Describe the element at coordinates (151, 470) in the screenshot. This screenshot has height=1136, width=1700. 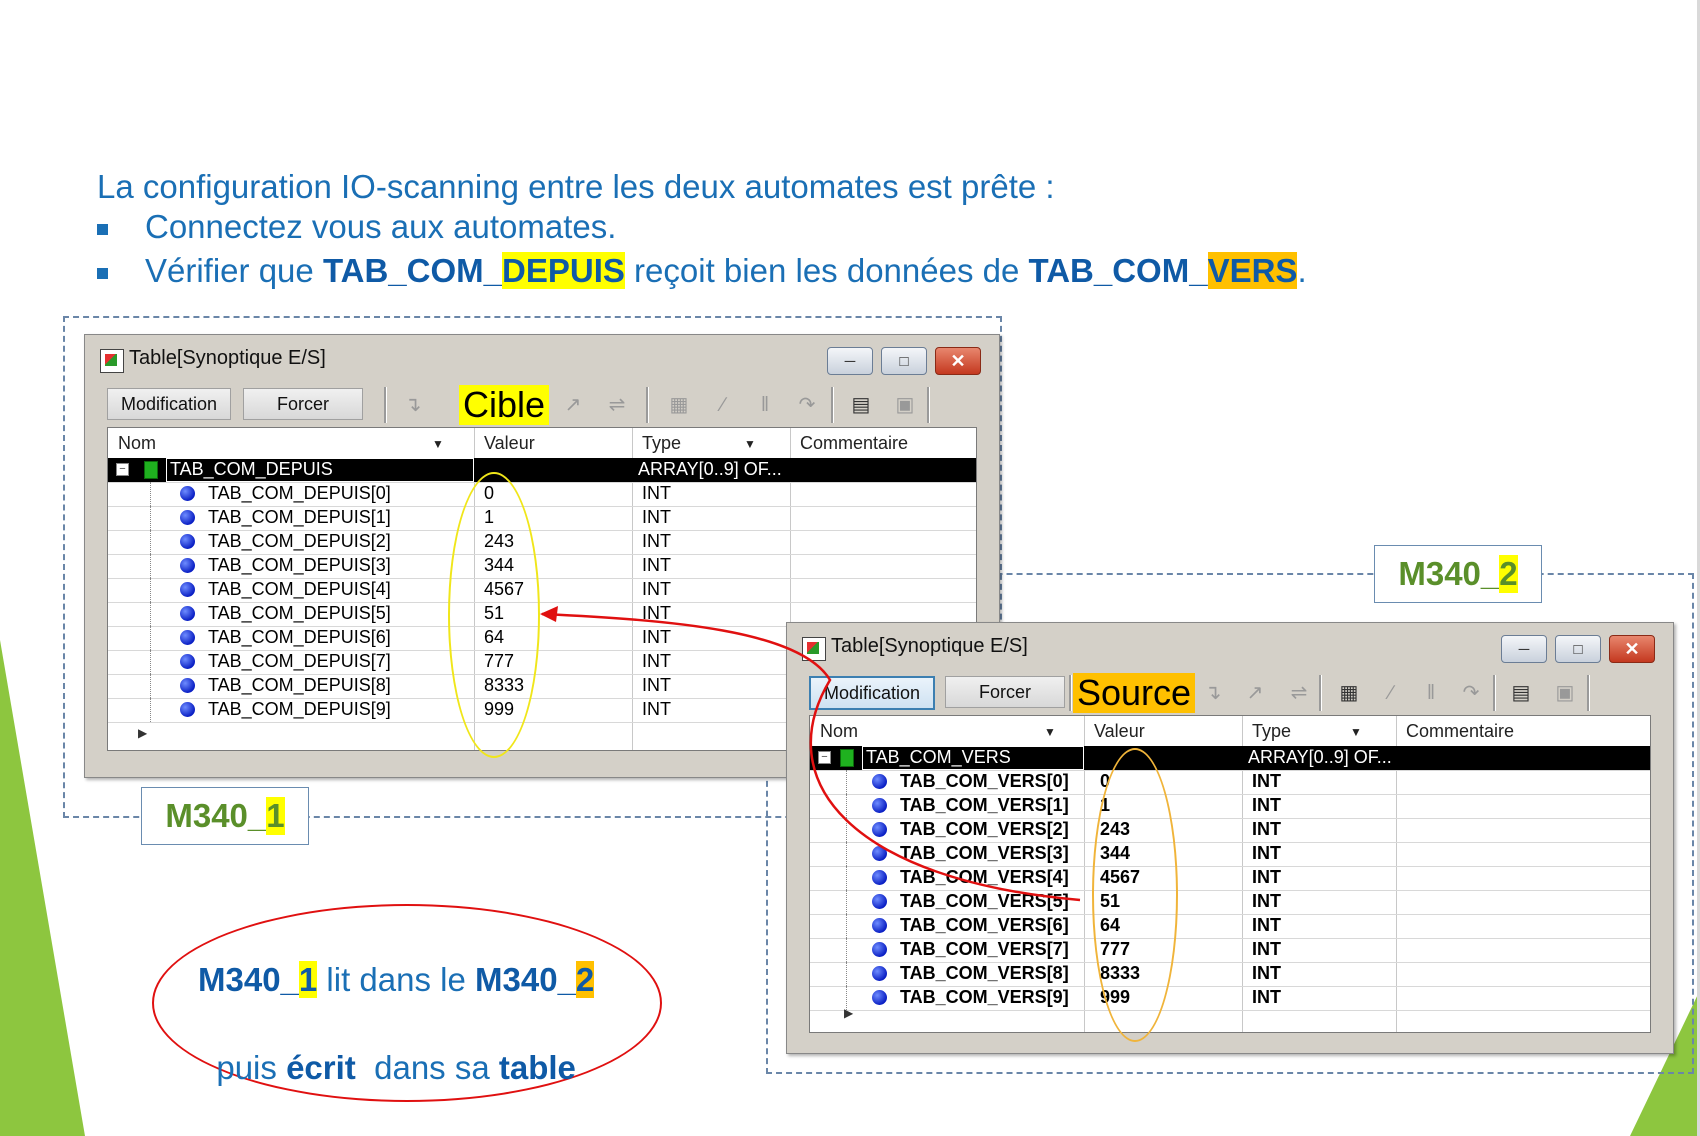
I see `struct-icon` at that location.